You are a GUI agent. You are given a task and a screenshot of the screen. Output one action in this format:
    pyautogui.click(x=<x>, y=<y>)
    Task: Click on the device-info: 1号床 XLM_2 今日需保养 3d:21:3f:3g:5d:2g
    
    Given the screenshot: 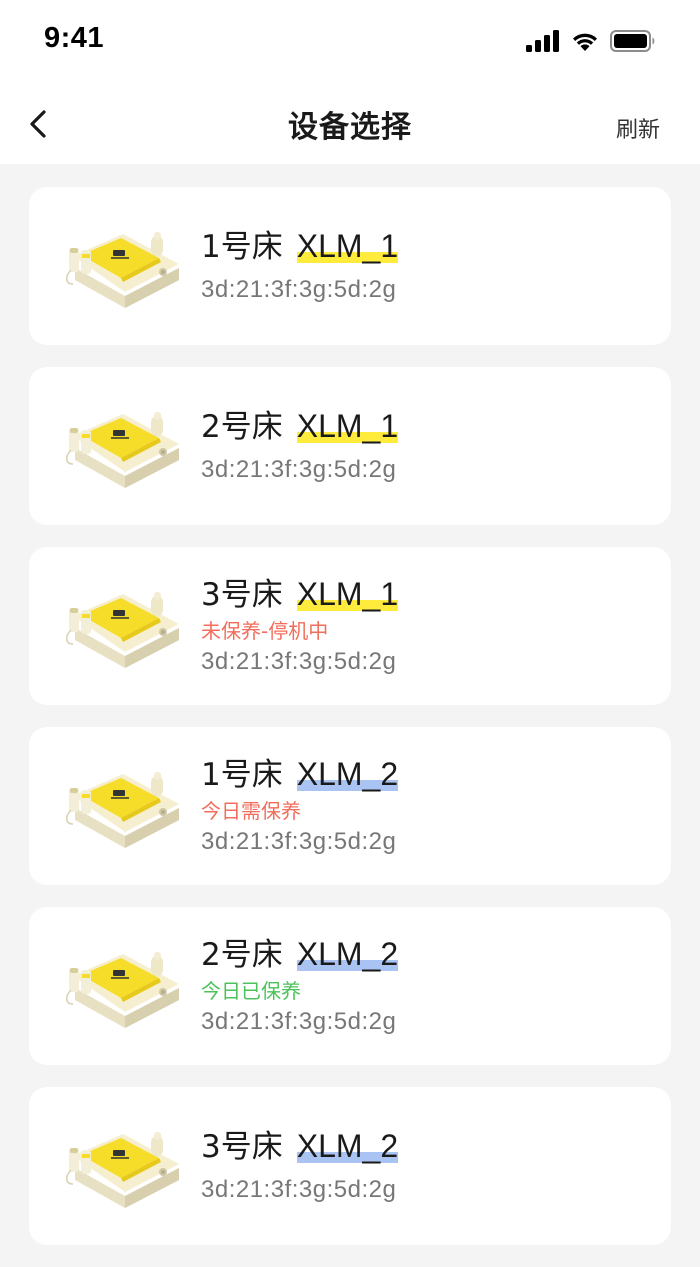 What is the action you would take?
    pyautogui.click(x=300, y=806)
    